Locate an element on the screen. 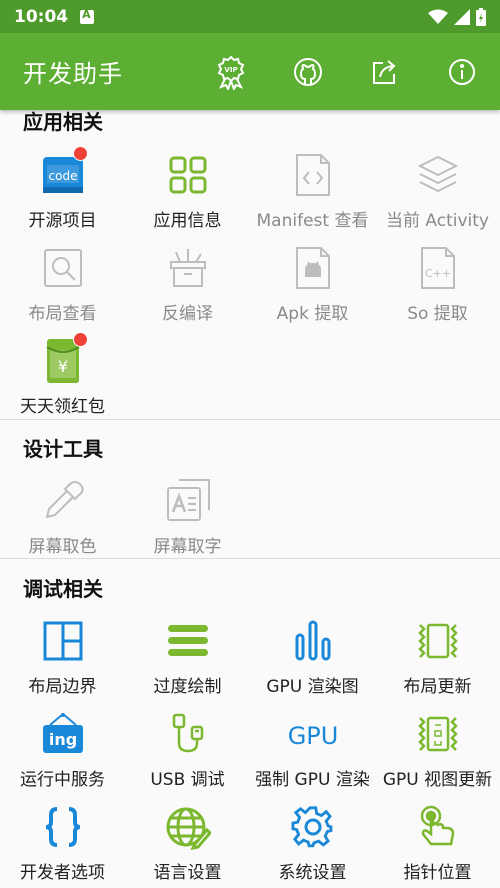 Image resolution: width=500 pixels, height=888 pixels. item-label: 布局查看 is located at coordinates (62, 314).